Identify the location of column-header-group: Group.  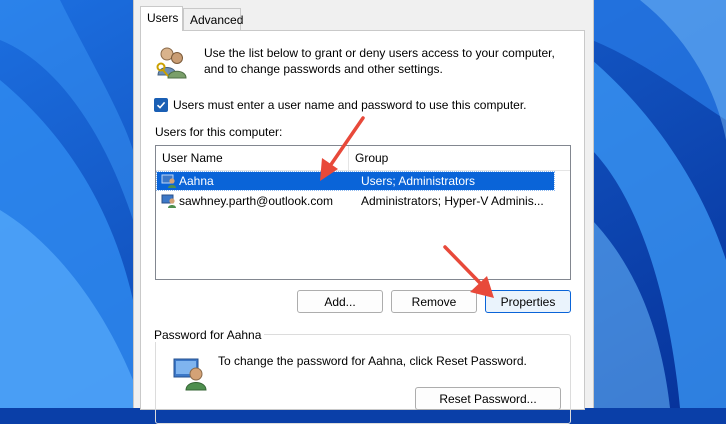
(462, 158).